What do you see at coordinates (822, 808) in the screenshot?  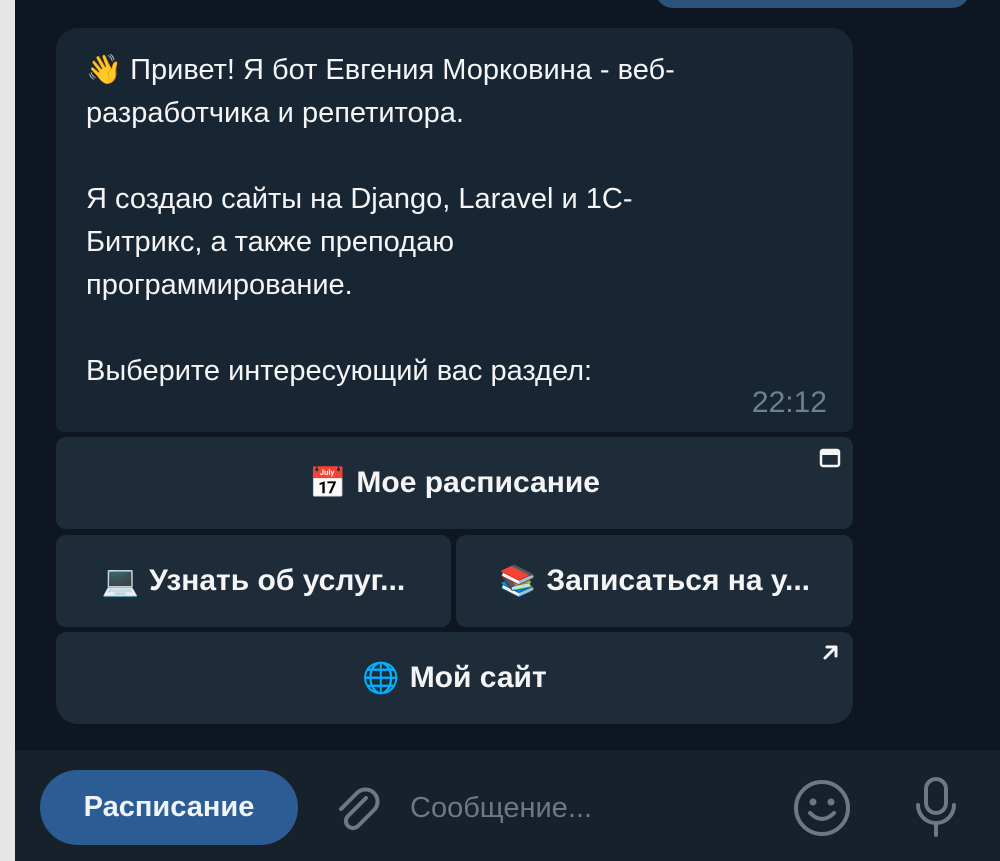 I see `emoji-icon` at bounding box center [822, 808].